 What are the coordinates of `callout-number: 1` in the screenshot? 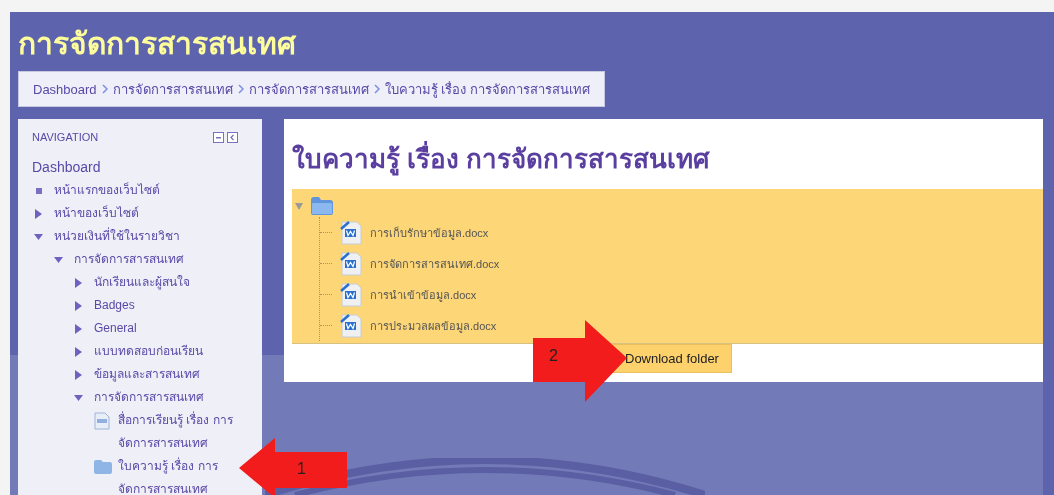 It's located at (301, 469).